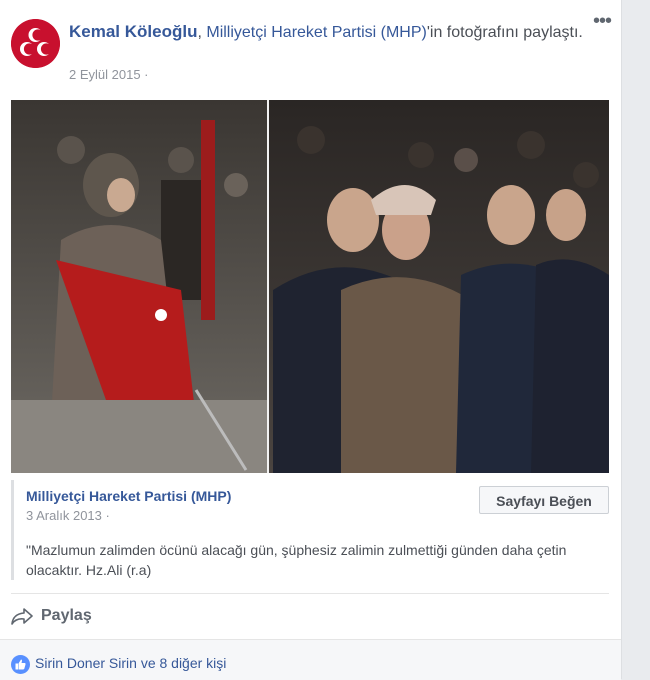 The height and width of the screenshot is (680, 650). What do you see at coordinates (66, 615) in the screenshot?
I see `share-label: Paylaş` at bounding box center [66, 615].